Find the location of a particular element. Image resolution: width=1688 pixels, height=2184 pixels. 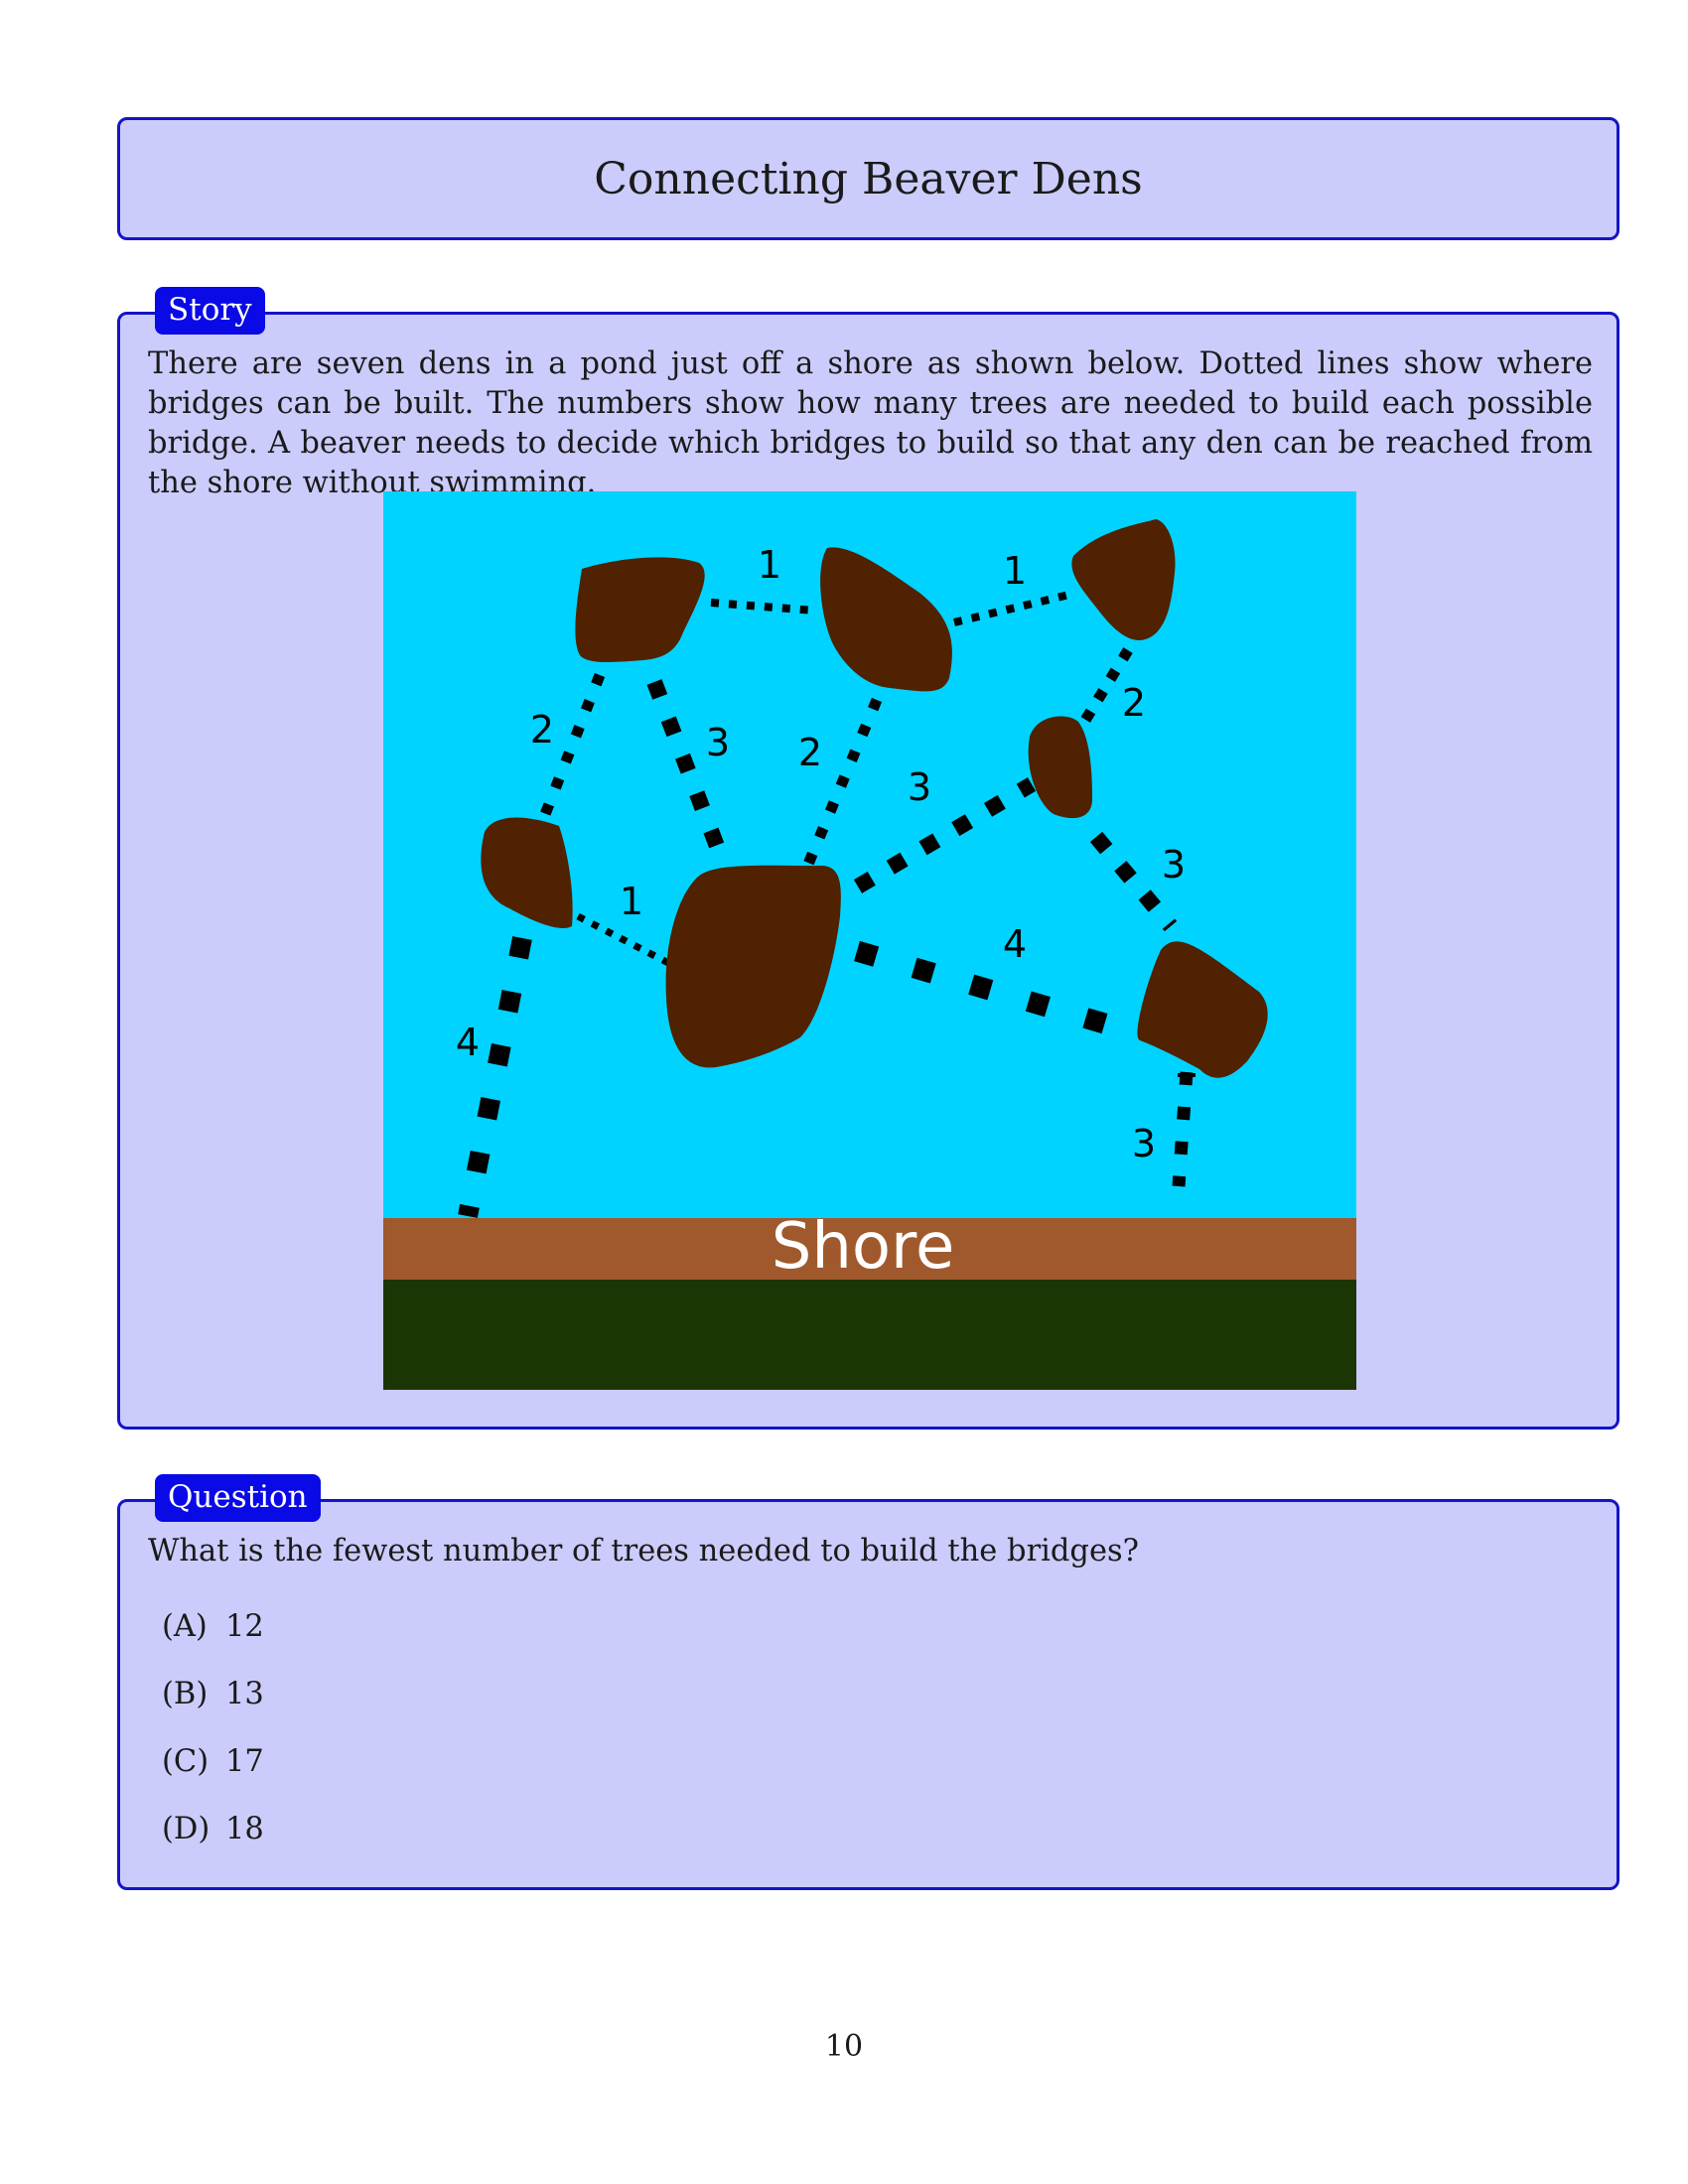

option-value: 12 is located at coordinates (244, 1626).